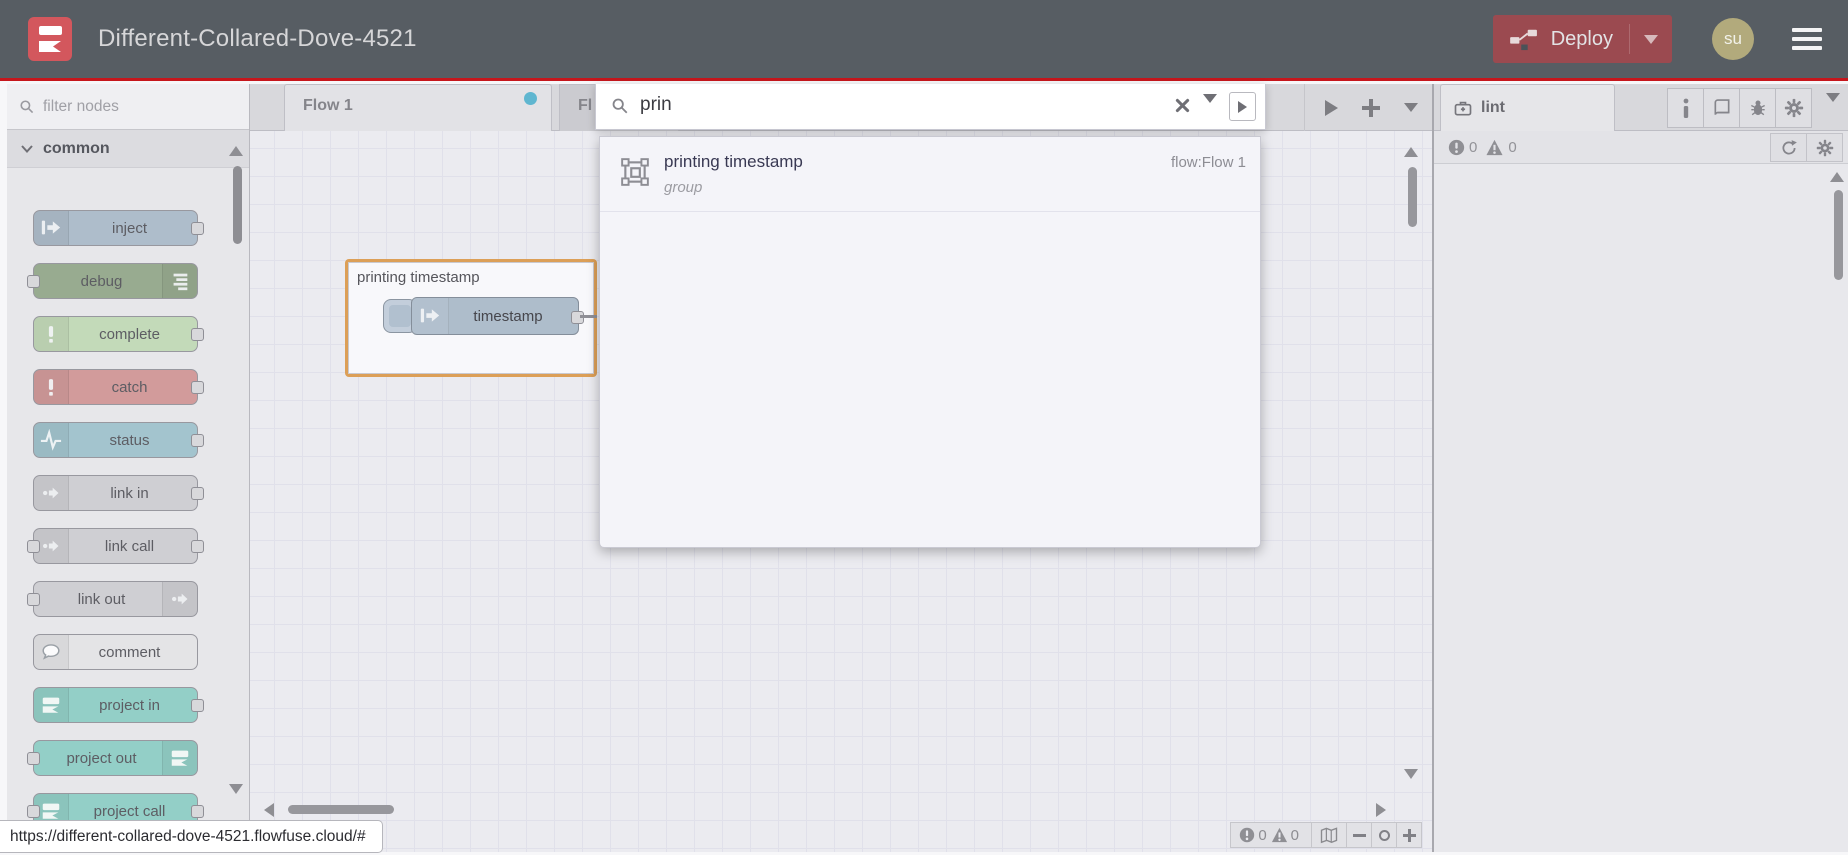 Image resolution: width=1848 pixels, height=855 pixels. I want to click on link-icon, so click(51, 493).